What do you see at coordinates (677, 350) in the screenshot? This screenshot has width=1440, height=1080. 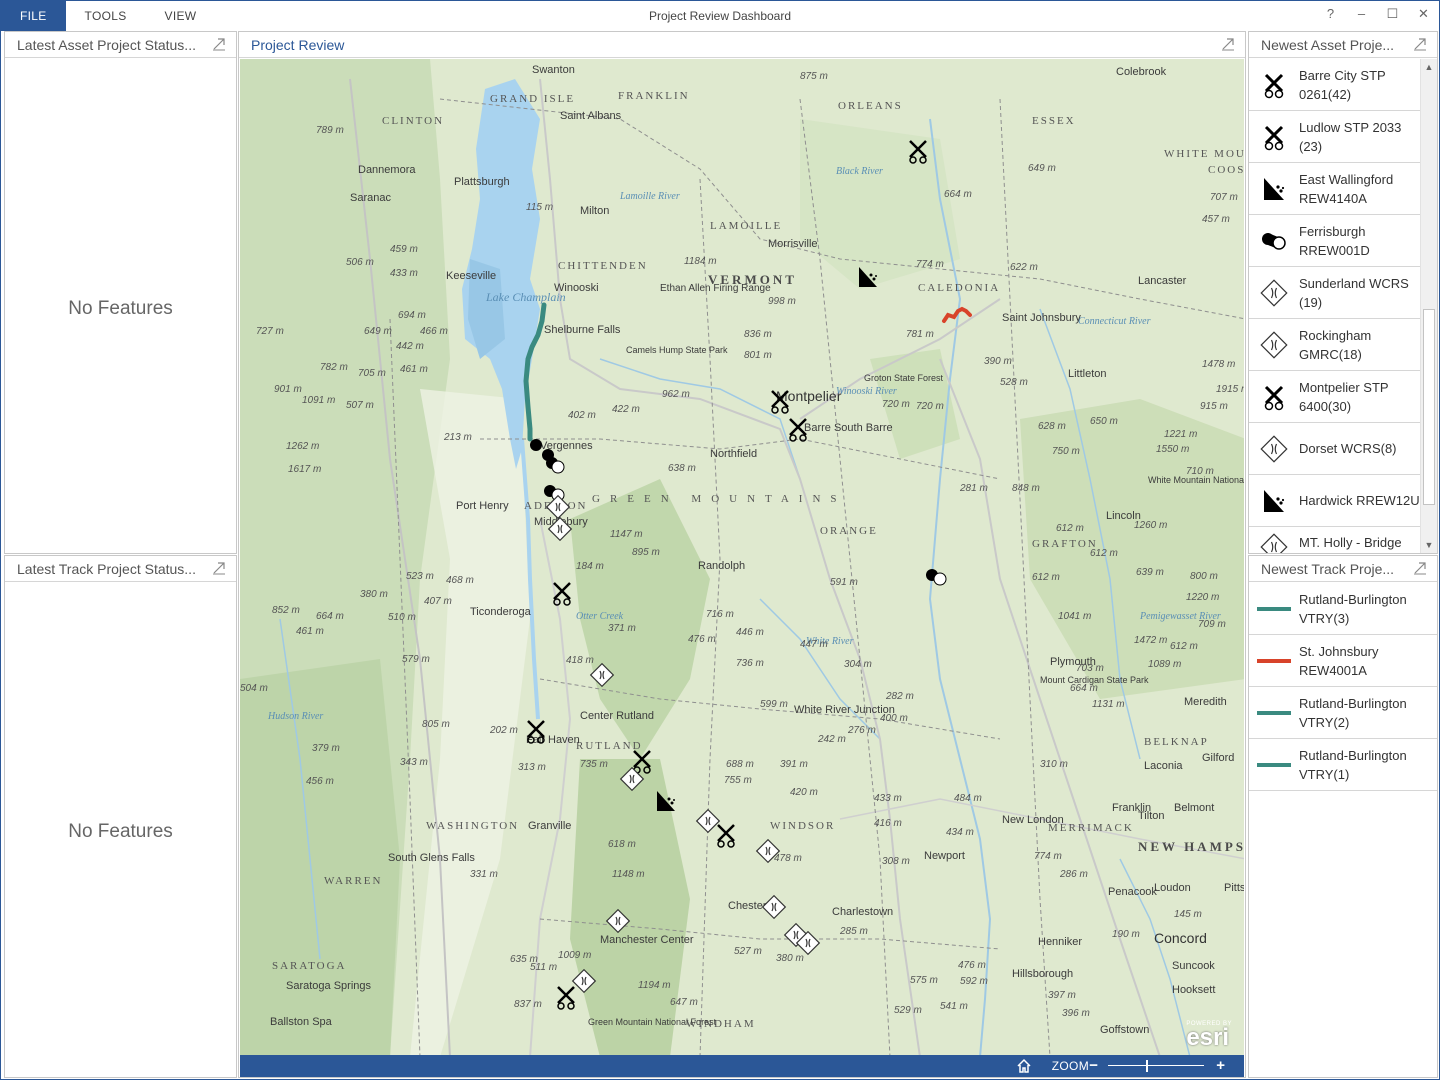 I see `place-label: Camels Hump State Park` at bounding box center [677, 350].